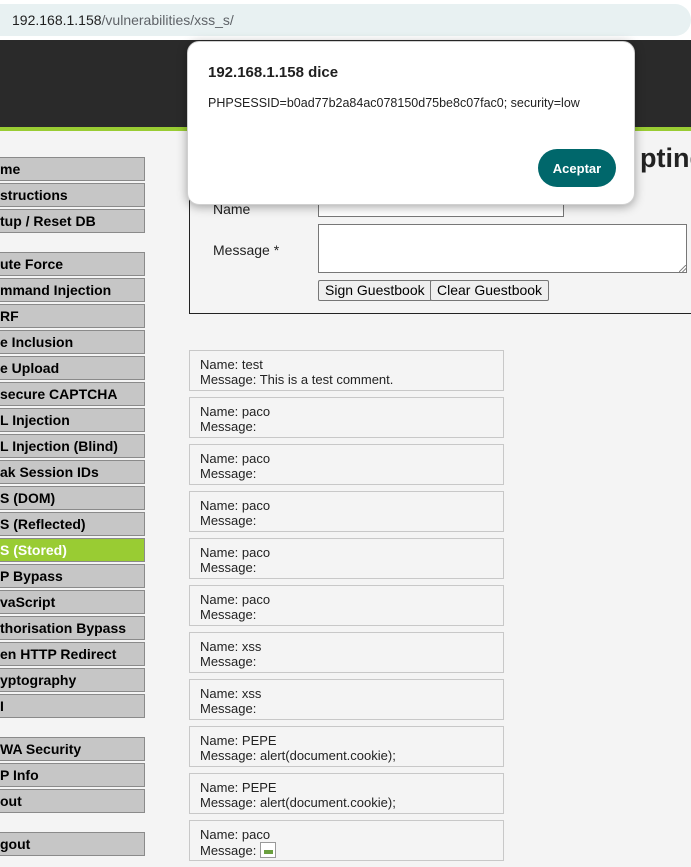 Image resolution: width=691 pixels, height=867 pixels. I want to click on sidebar-item-label: S (Reflected), so click(43, 524).